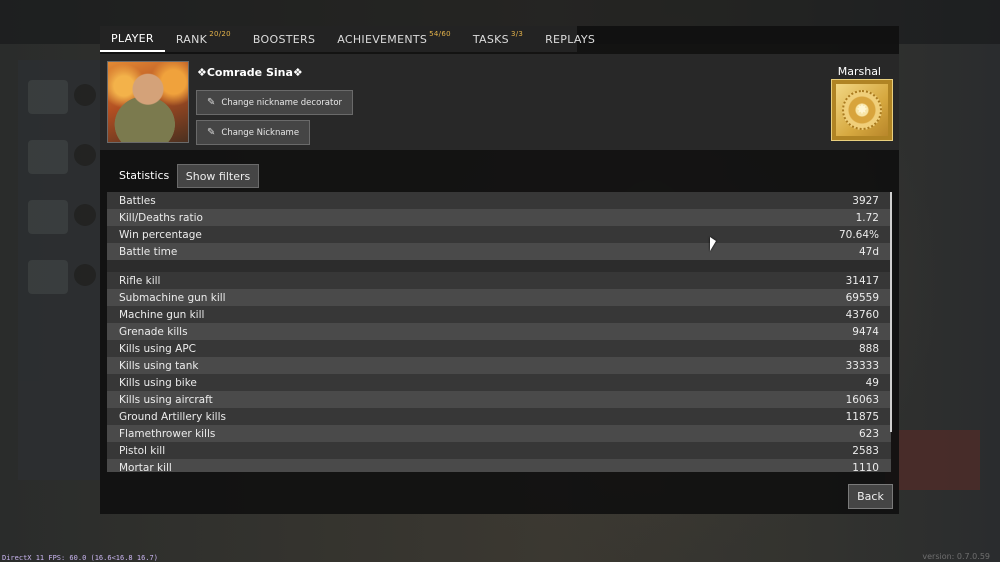  I want to click on stat-label: Submachine gun kill, so click(172, 297).